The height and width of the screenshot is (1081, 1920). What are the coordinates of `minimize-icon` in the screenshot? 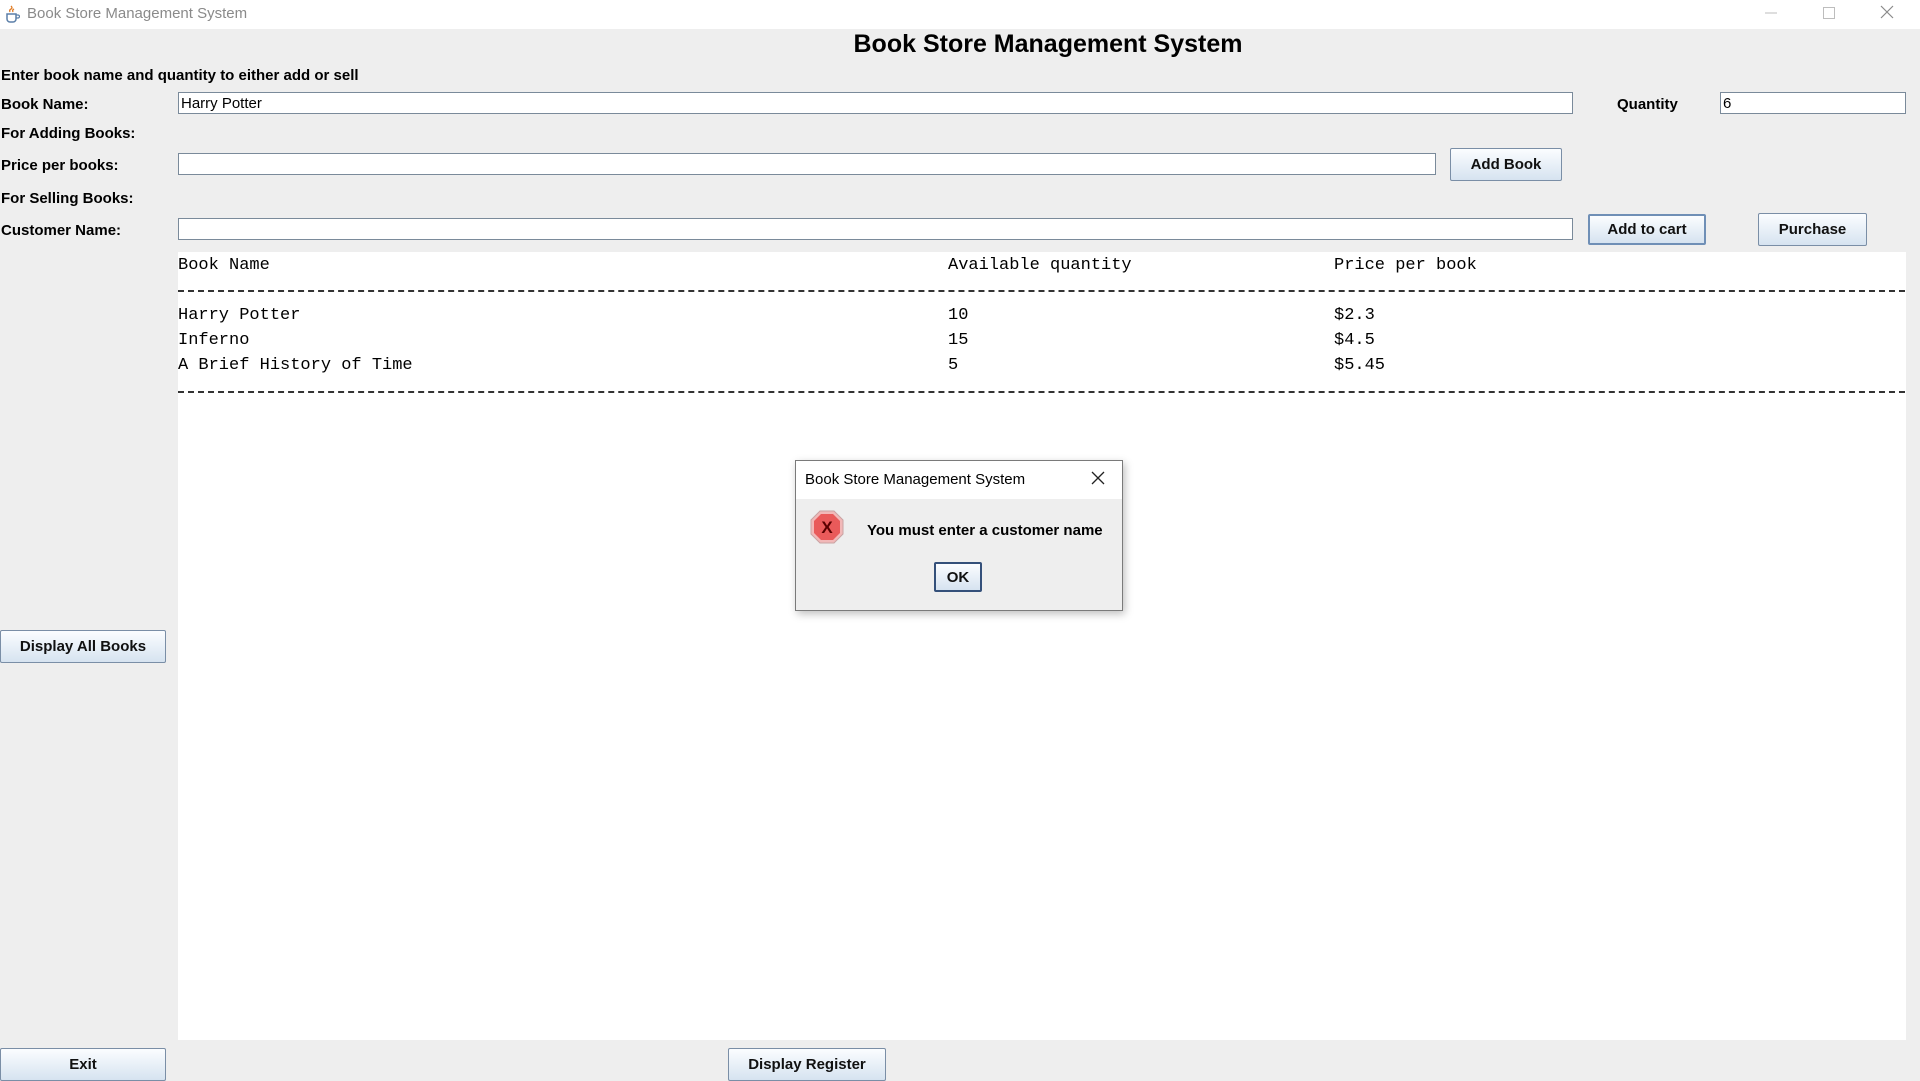 It's located at (1771, 15).